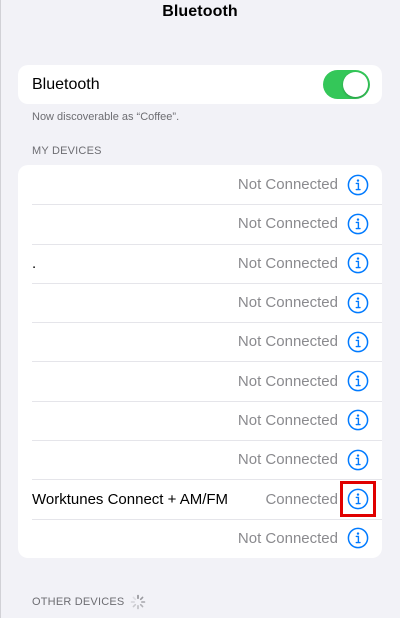  Describe the element at coordinates (200, 263) in the screenshot. I see `device-row: . Not Connected` at that location.